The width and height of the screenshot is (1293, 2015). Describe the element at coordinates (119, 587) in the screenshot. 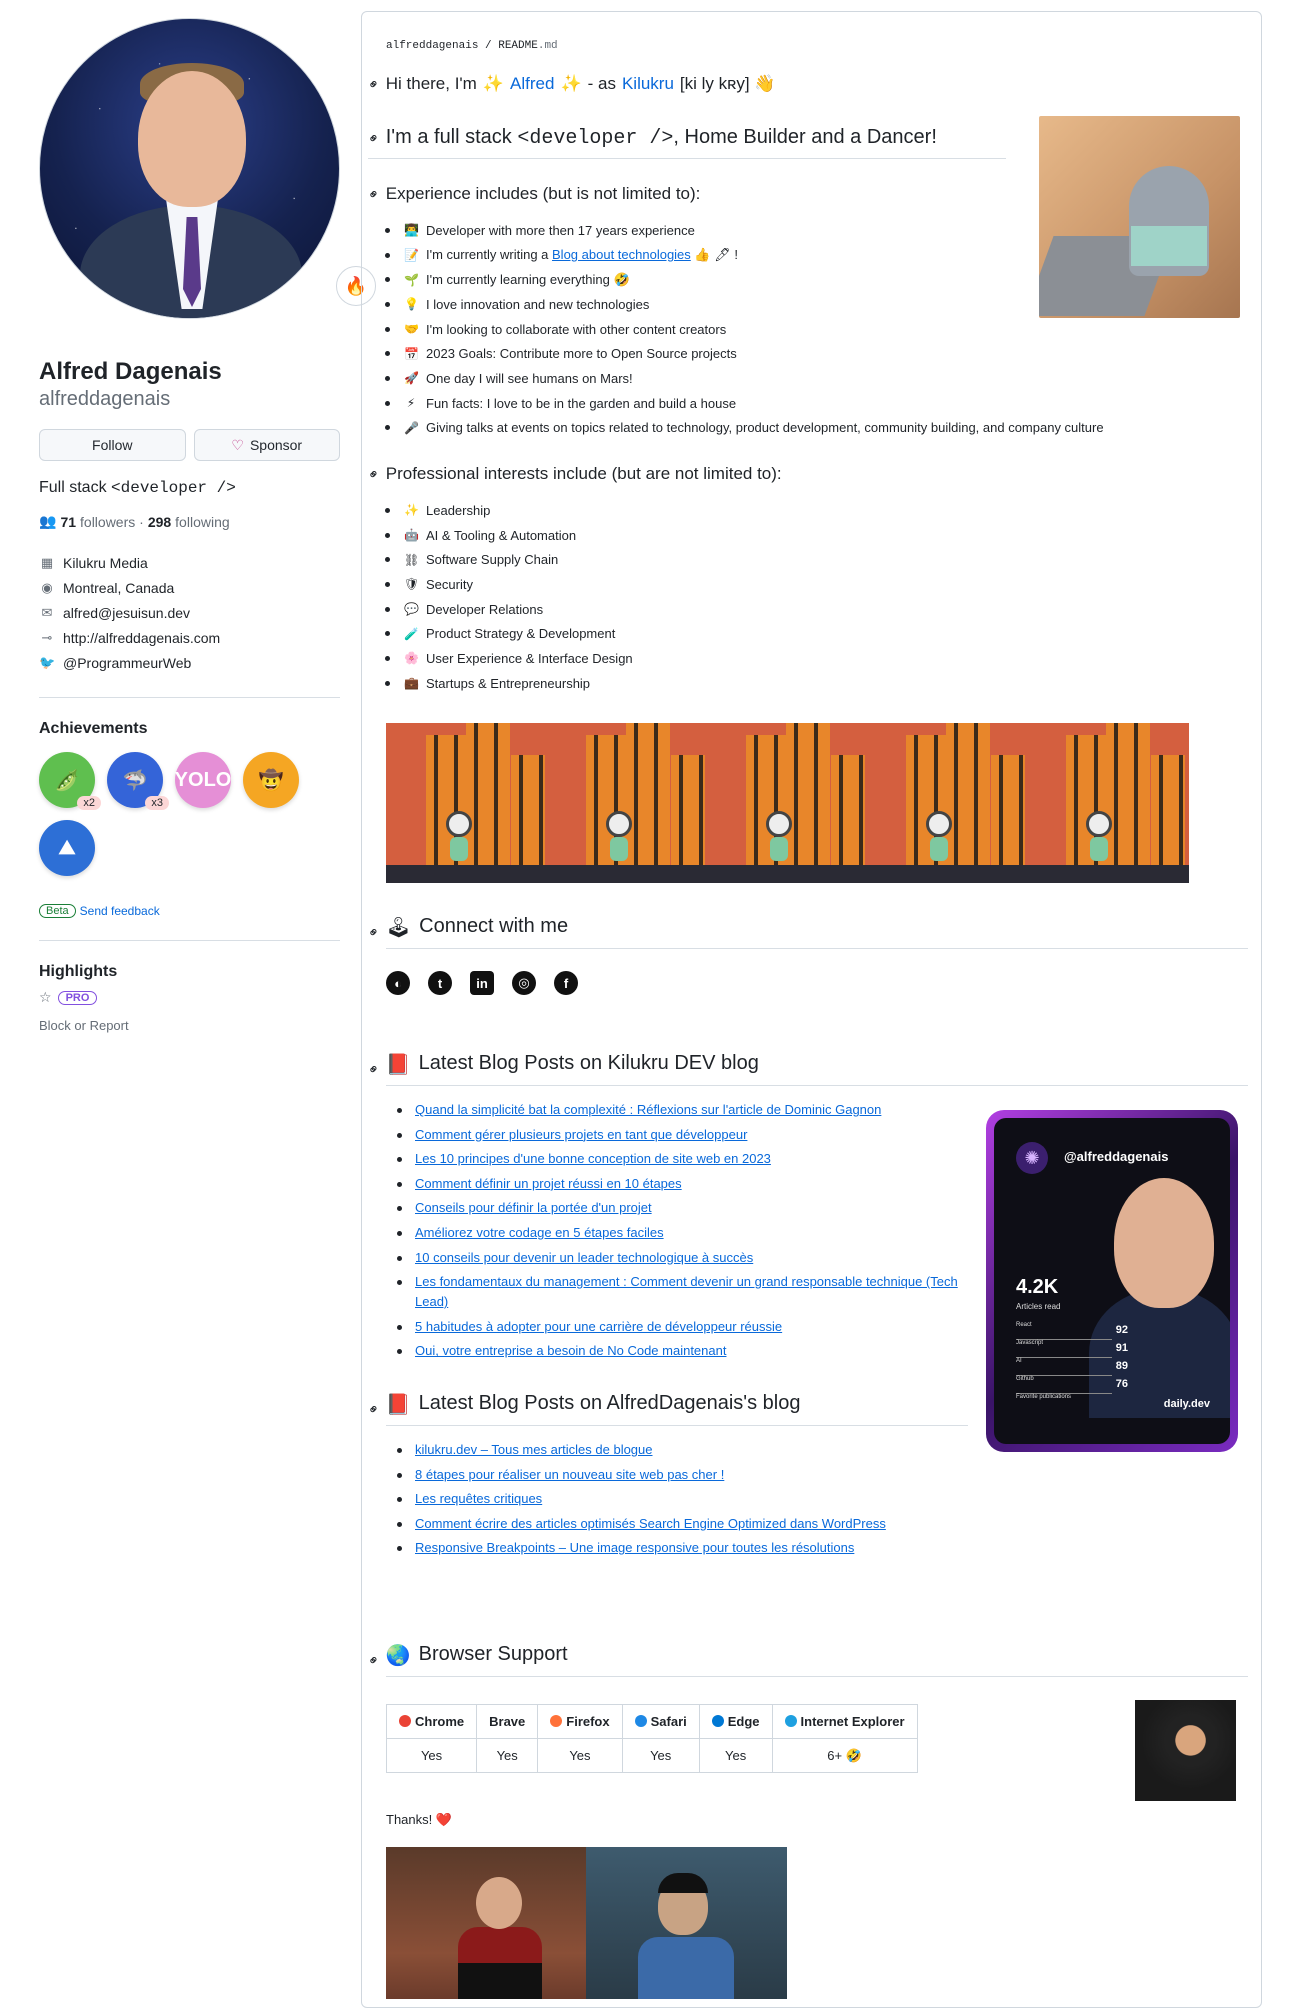

I see `profile-detail-text: Montreal, Canada` at that location.